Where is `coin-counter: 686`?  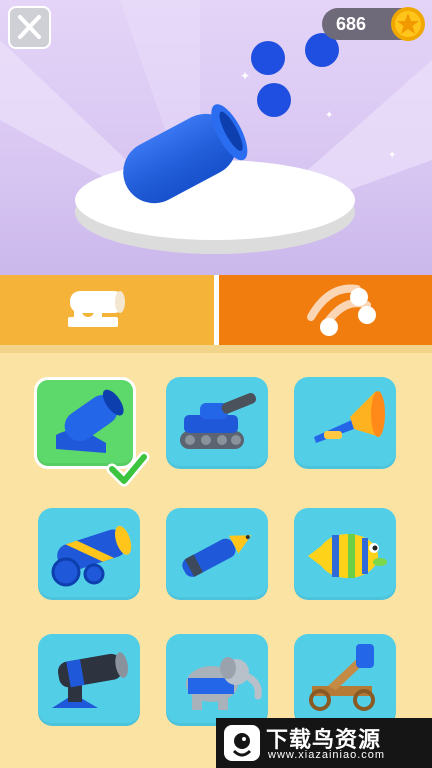
coin-counter: 686 is located at coordinates (373, 24).